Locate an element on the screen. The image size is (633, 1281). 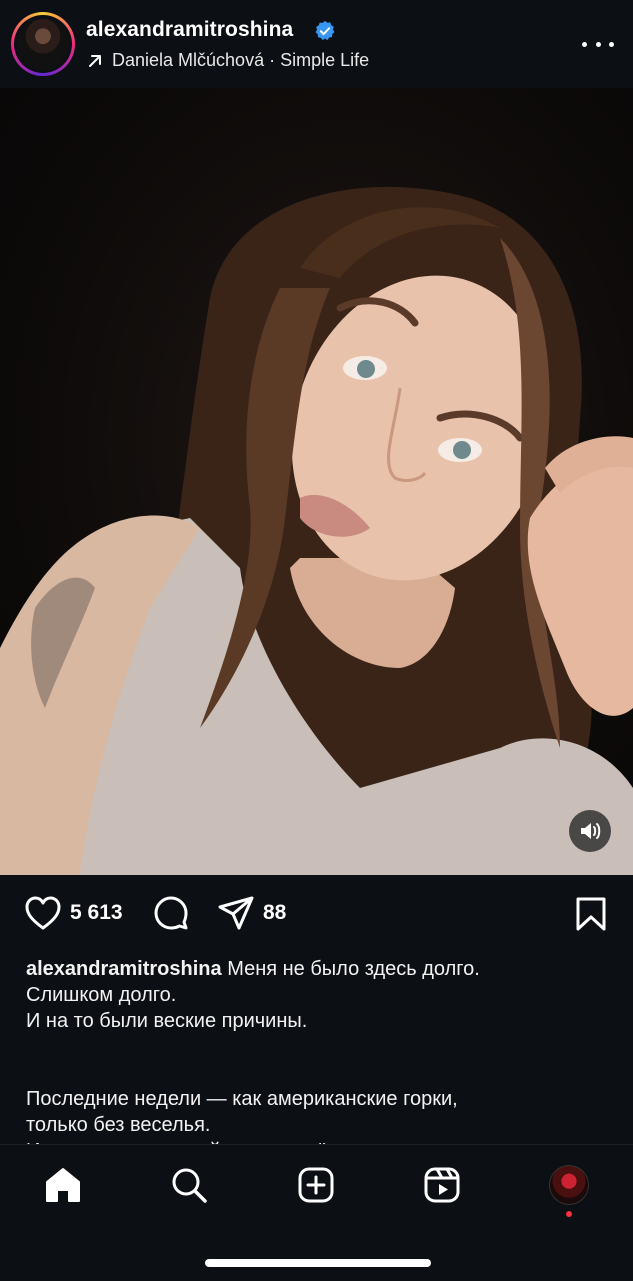
more-options-icon is located at coordinates (598, 44).